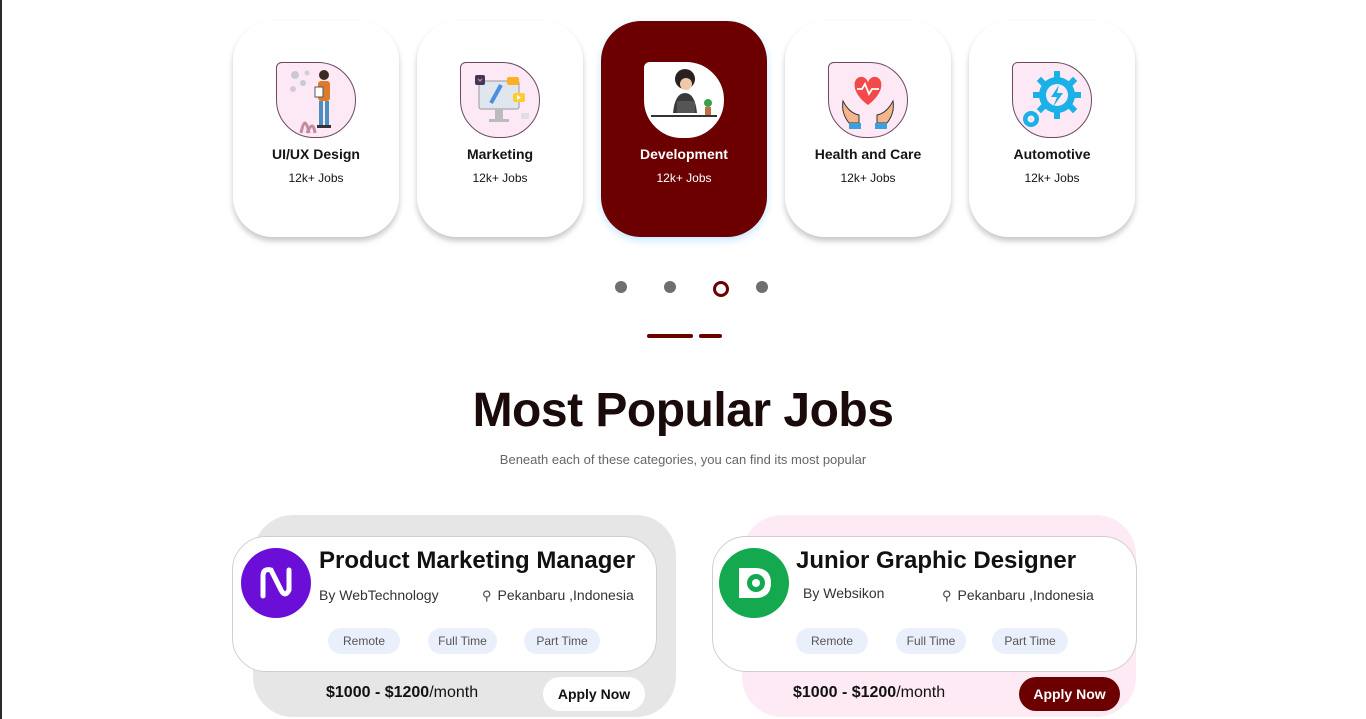 The height and width of the screenshot is (719, 1366). What do you see at coordinates (1052, 100) in the screenshot?
I see `gears-icon` at bounding box center [1052, 100].